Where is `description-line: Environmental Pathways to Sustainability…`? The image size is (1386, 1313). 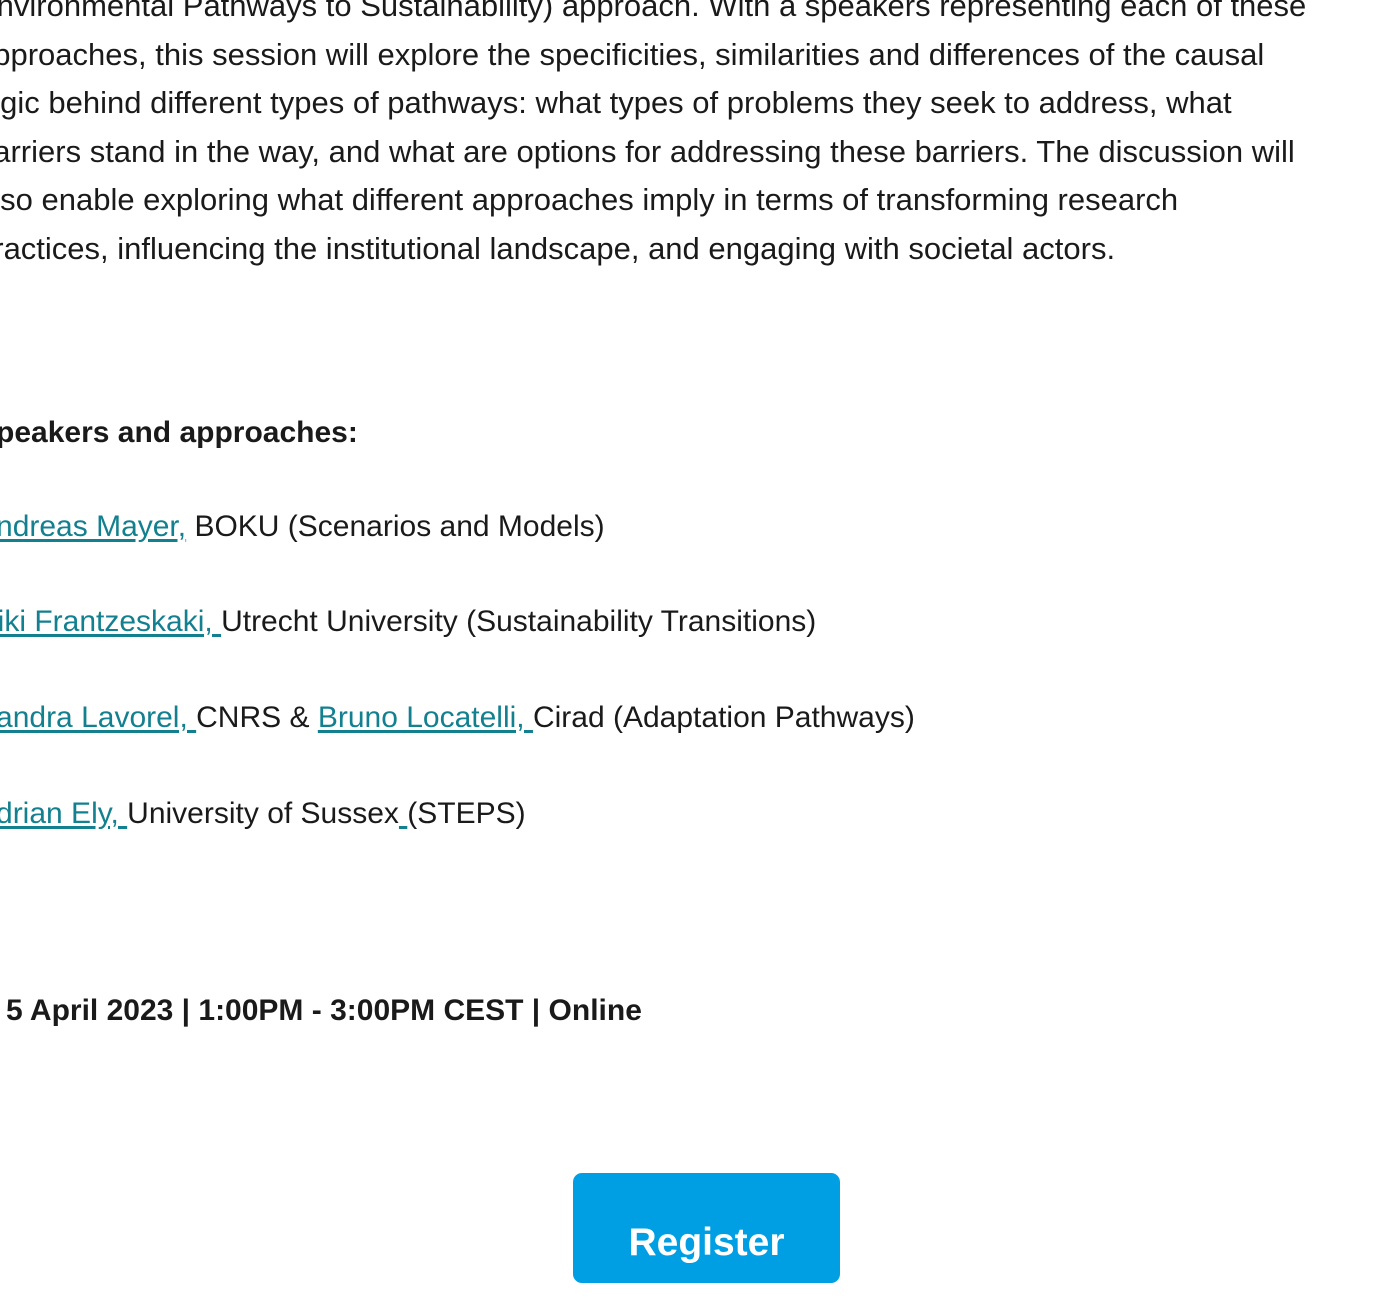 description-line: Environmental Pathways to Sustainability… is located at coordinates (653, 11).